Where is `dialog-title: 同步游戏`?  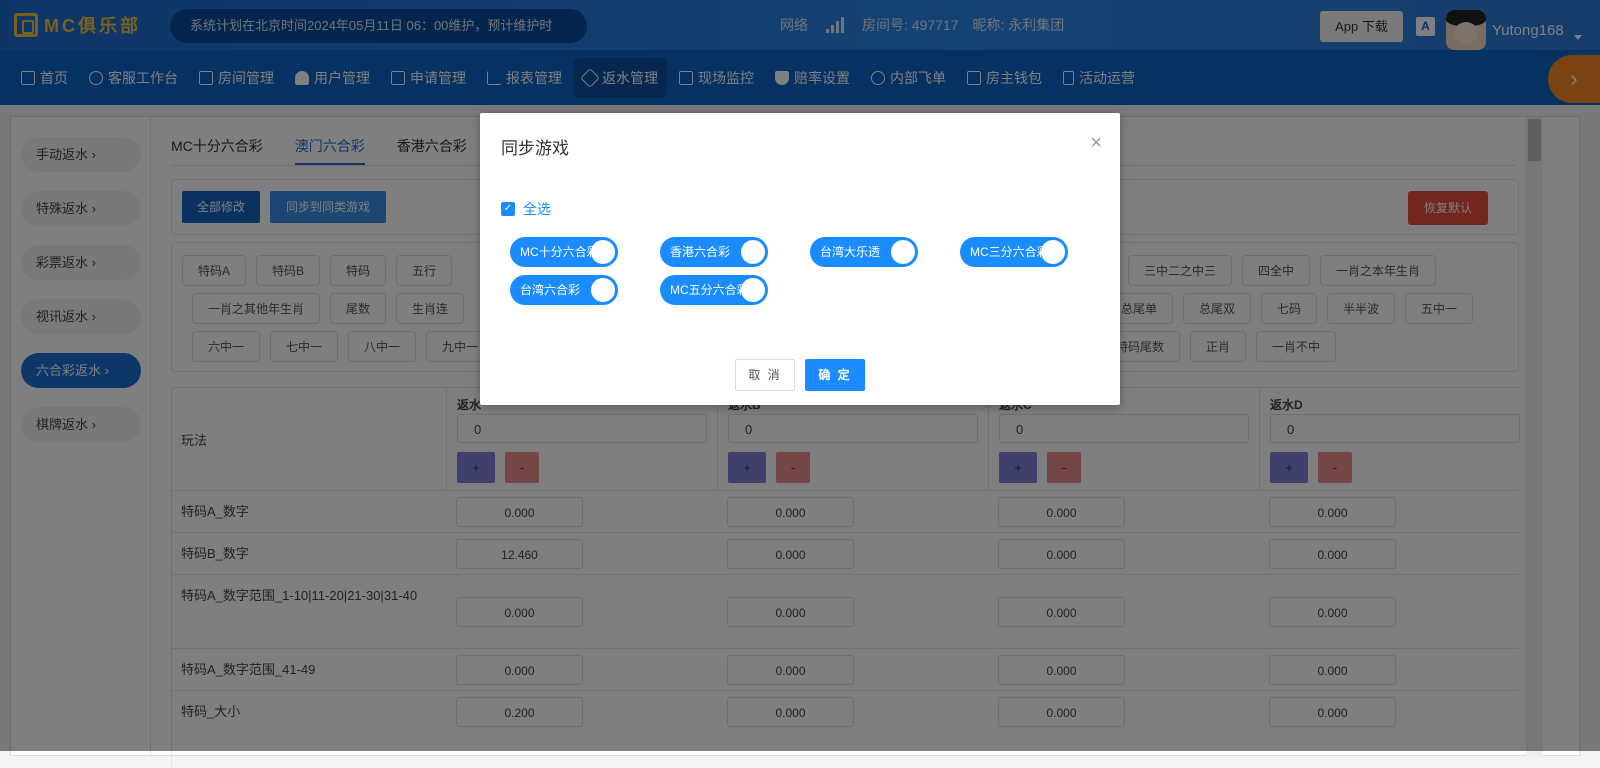 dialog-title: 同步游戏 is located at coordinates (535, 148).